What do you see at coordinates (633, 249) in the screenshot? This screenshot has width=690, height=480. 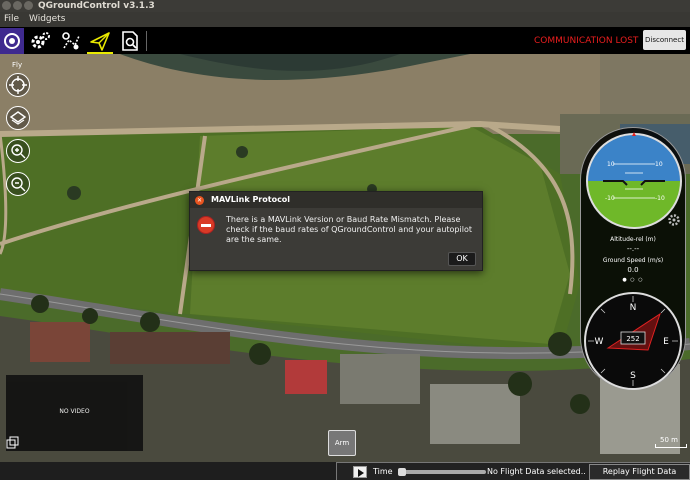 I see `altitude-value: --.--` at bounding box center [633, 249].